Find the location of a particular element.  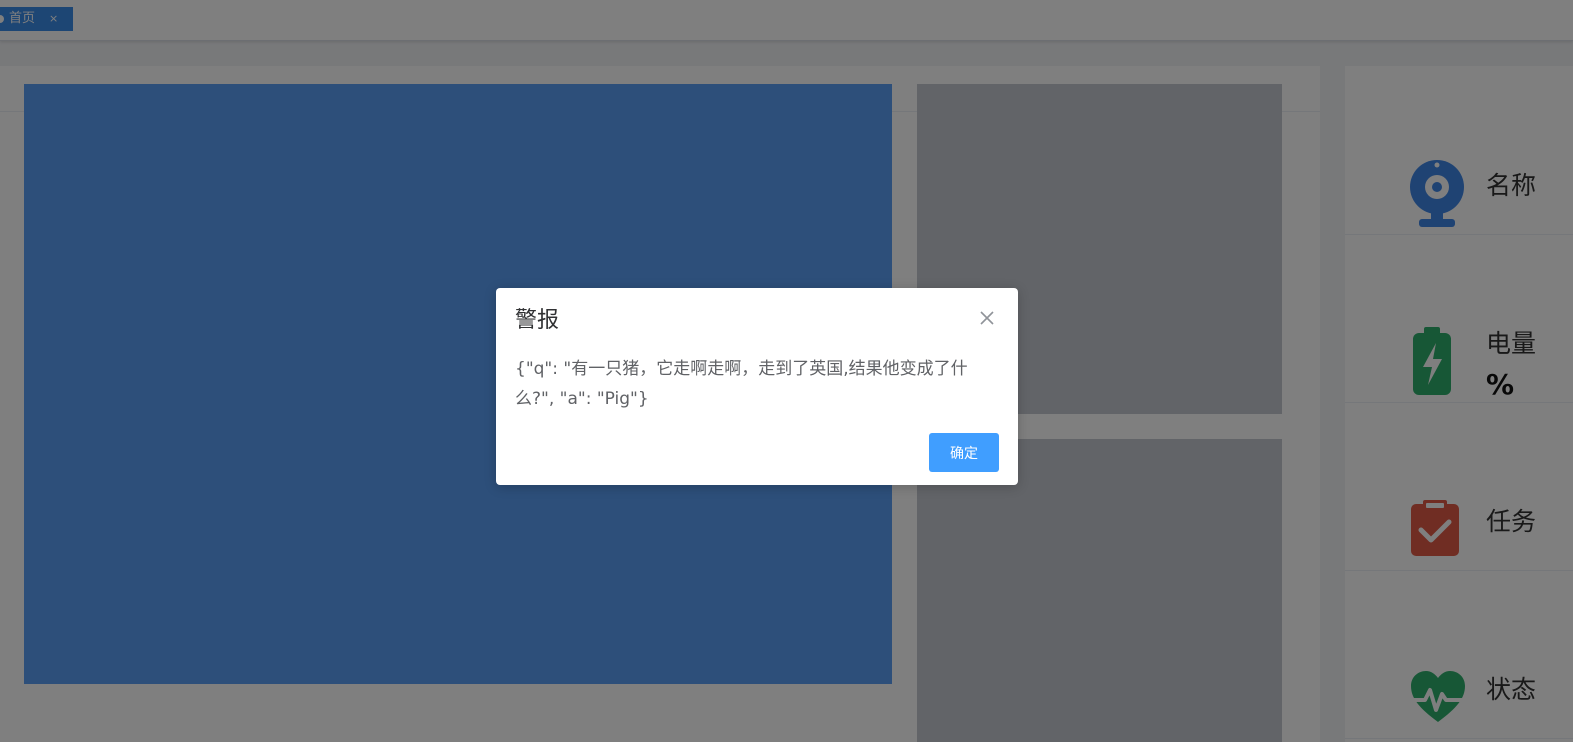

confirm-button: 确定 is located at coordinates (964, 452).